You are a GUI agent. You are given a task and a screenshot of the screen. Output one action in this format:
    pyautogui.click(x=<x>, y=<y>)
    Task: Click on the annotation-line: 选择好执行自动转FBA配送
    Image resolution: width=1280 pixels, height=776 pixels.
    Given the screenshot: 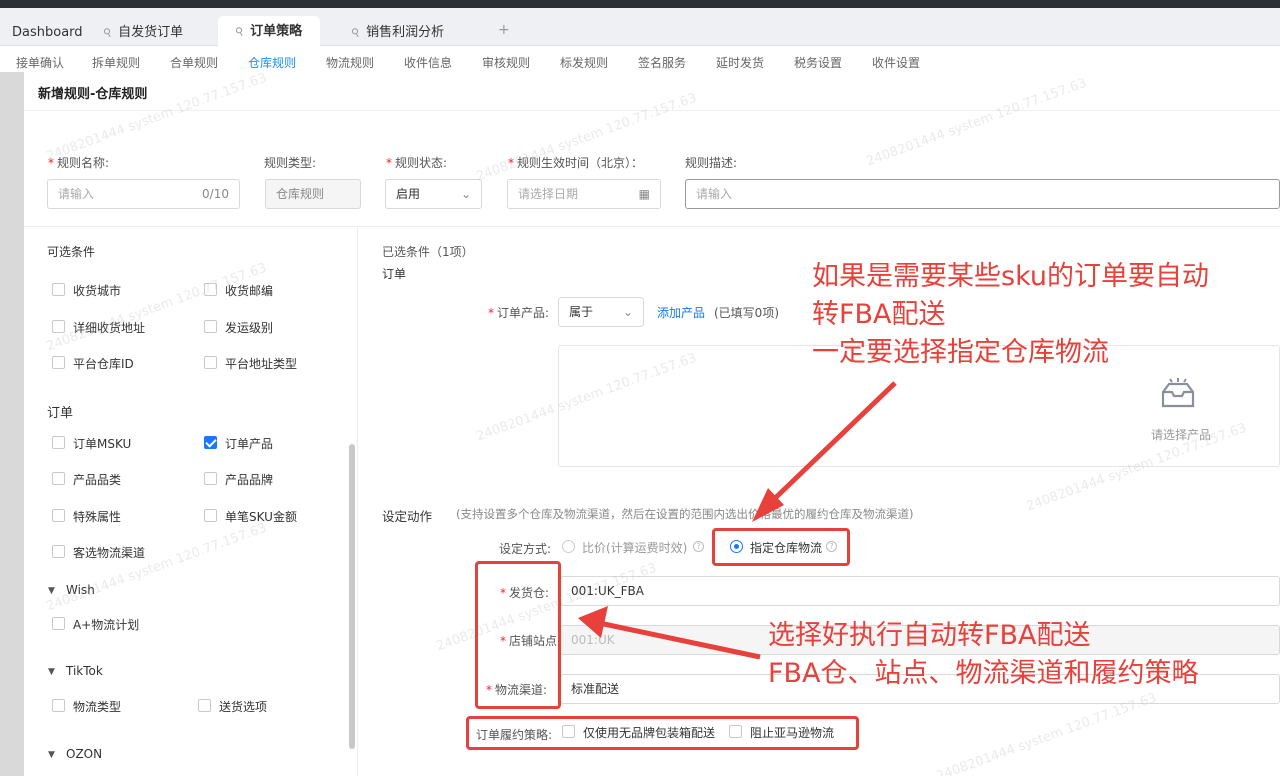 What is the action you would take?
    pyautogui.click(x=929, y=635)
    